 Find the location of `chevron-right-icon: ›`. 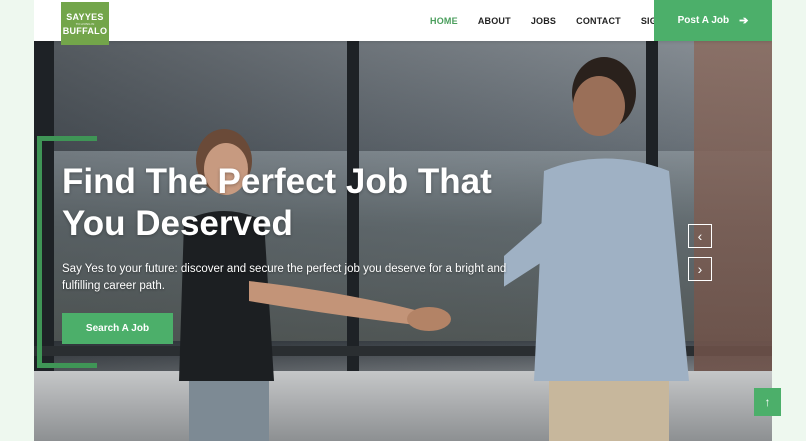

chevron-right-icon: › is located at coordinates (700, 269).